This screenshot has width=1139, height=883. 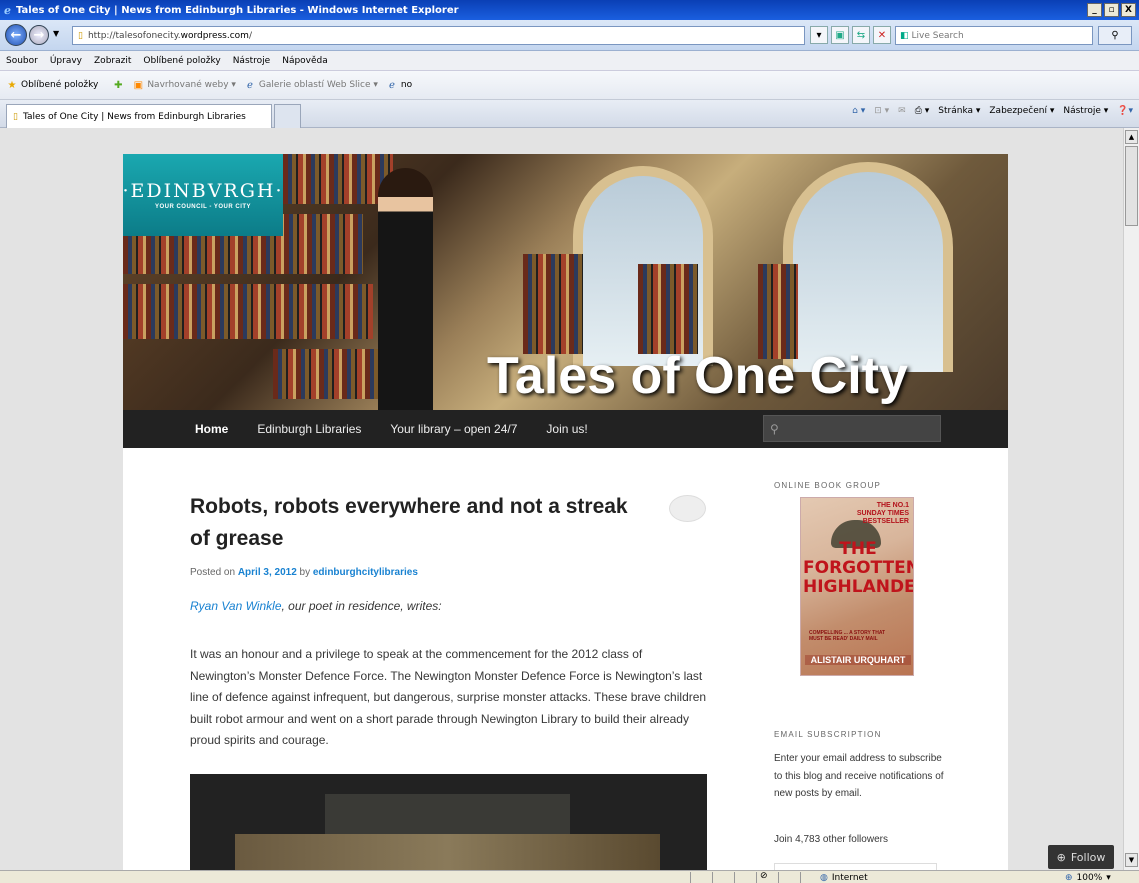 I want to click on maximize-button: ▫, so click(x=1111, y=10).